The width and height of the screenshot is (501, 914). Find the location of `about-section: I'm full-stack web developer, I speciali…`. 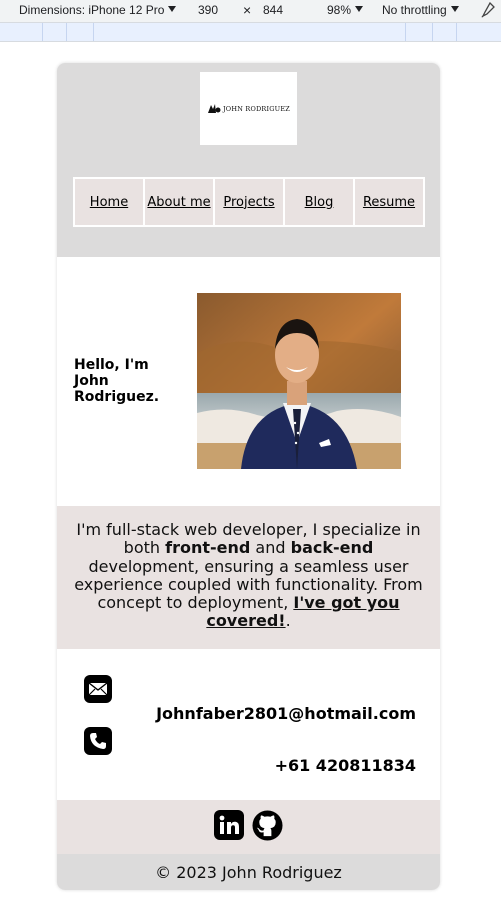

about-section: I'm full-stack web developer, I speciali… is located at coordinates (248, 577).